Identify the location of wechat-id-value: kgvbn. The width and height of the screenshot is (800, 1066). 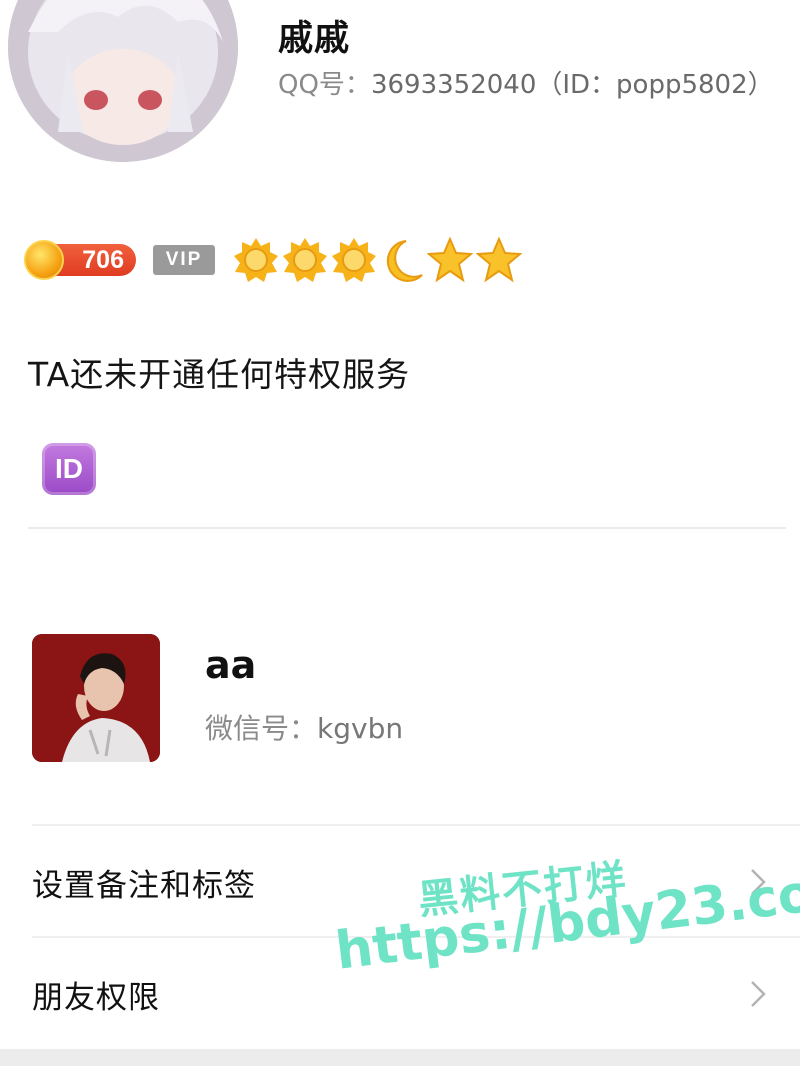
(360, 728).